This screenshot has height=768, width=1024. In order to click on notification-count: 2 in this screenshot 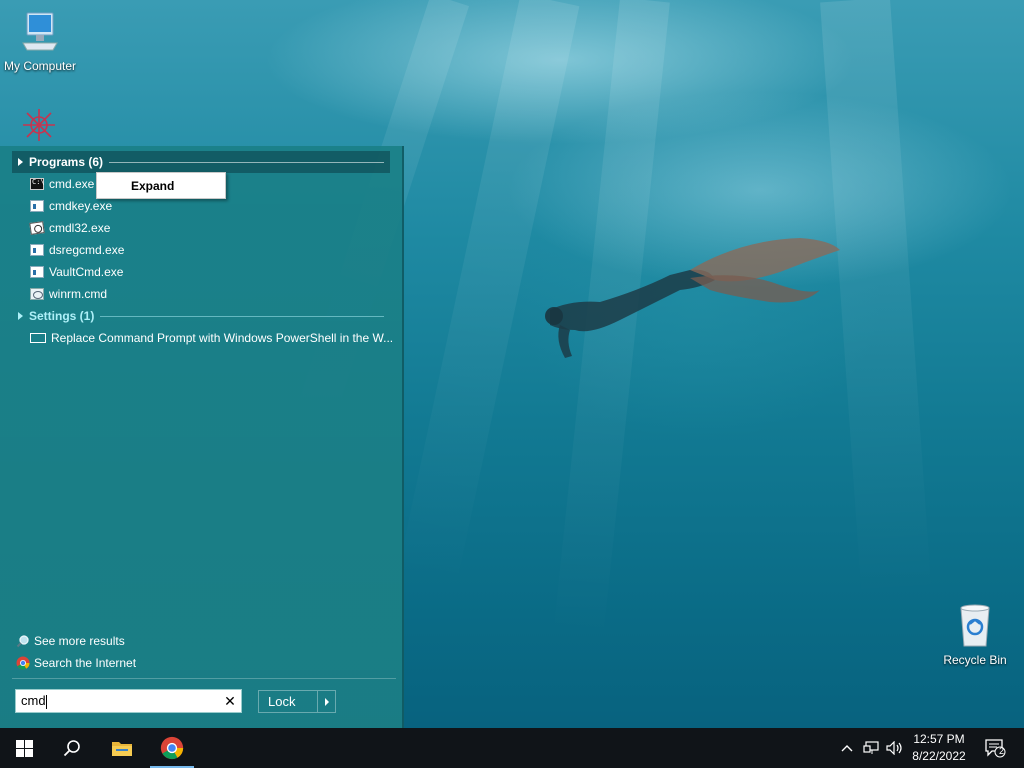, I will do `click(1002, 751)`.